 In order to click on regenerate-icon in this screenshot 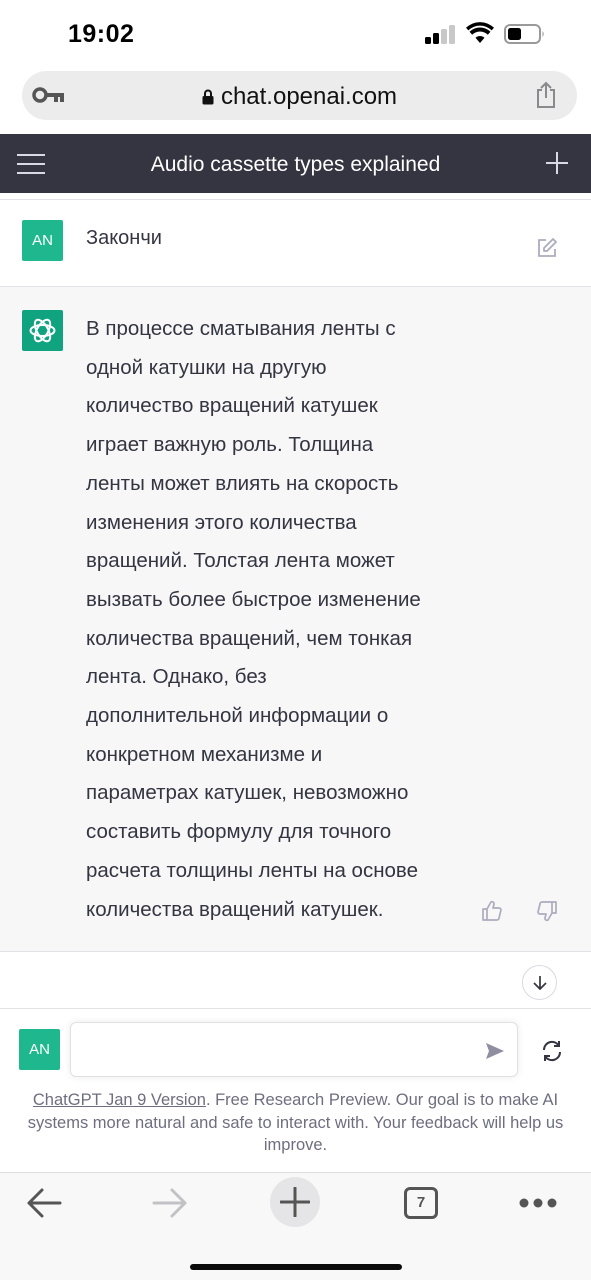, I will do `click(552, 1051)`.